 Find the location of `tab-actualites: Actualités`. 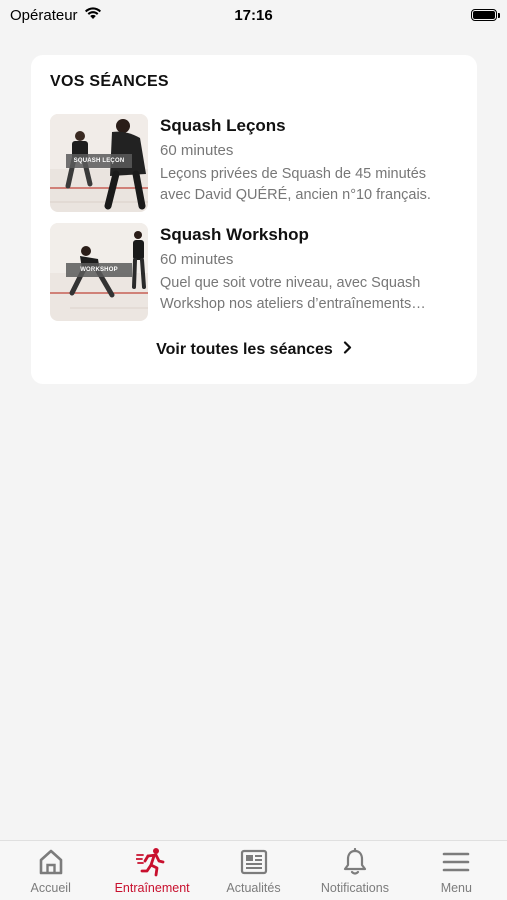

tab-actualites: Actualités is located at coordinates (253, 870).